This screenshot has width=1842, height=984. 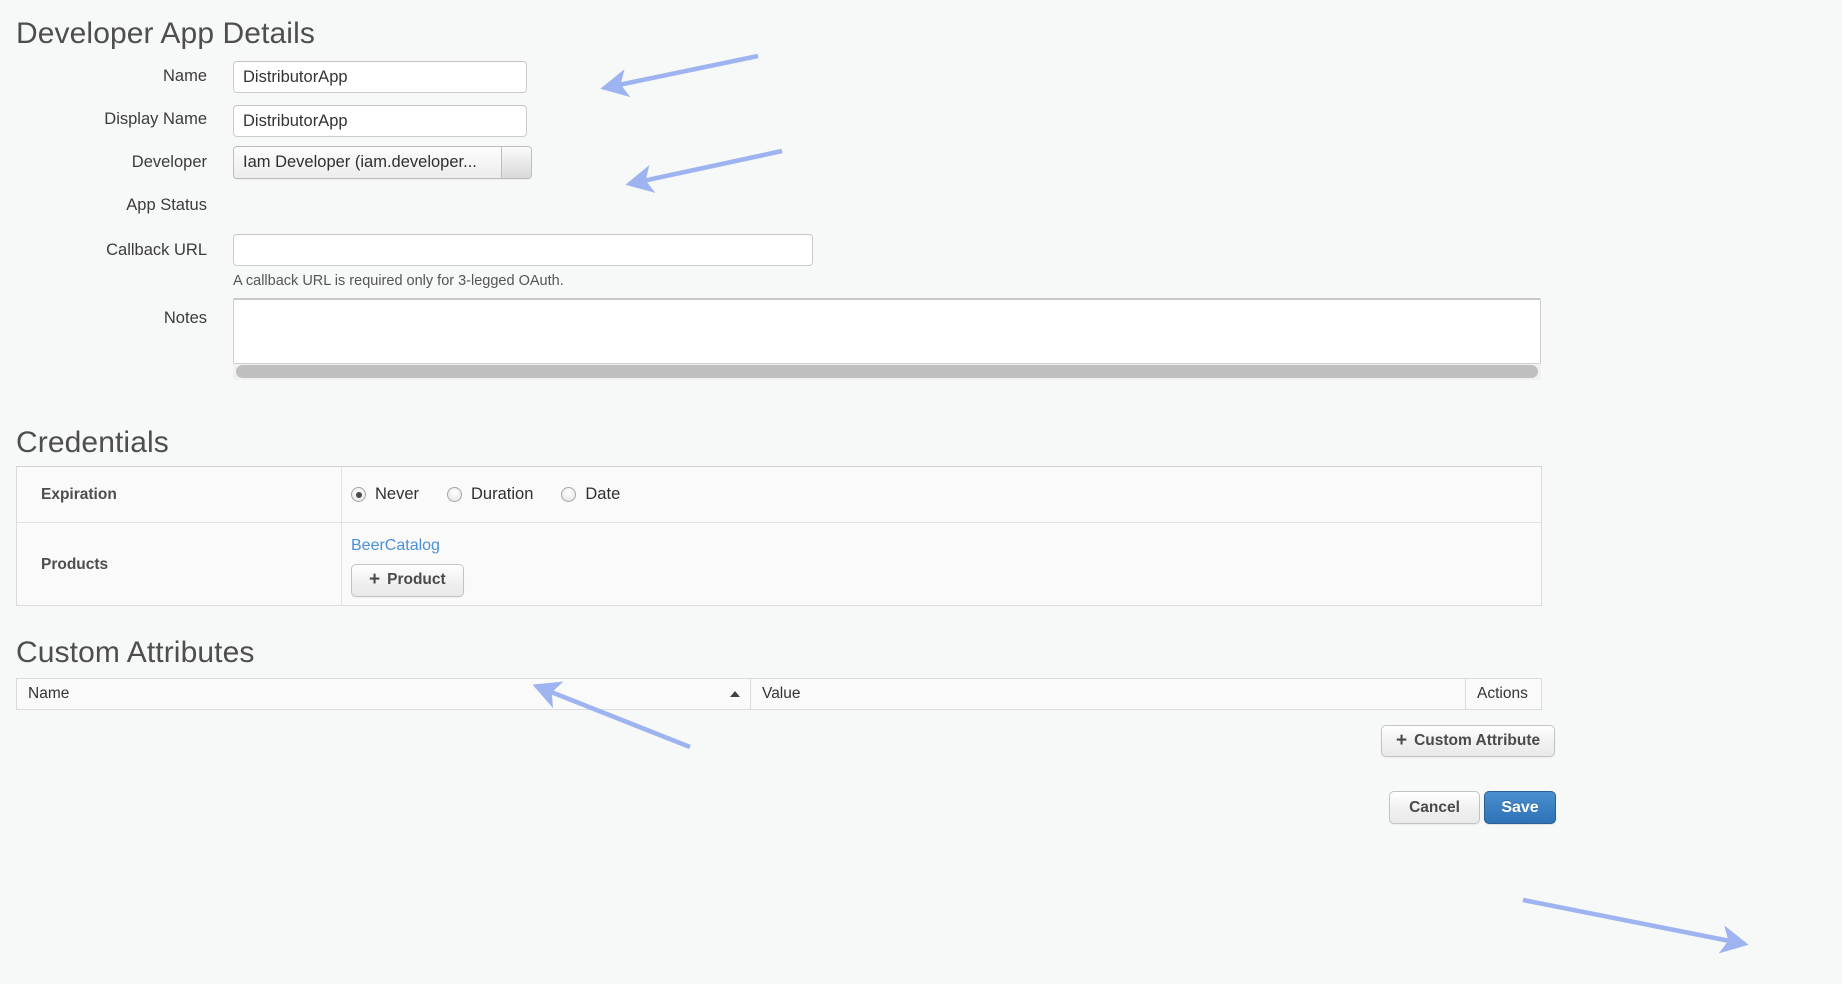 I want to click on developer-label: Developer, so click(x=169, y=162).